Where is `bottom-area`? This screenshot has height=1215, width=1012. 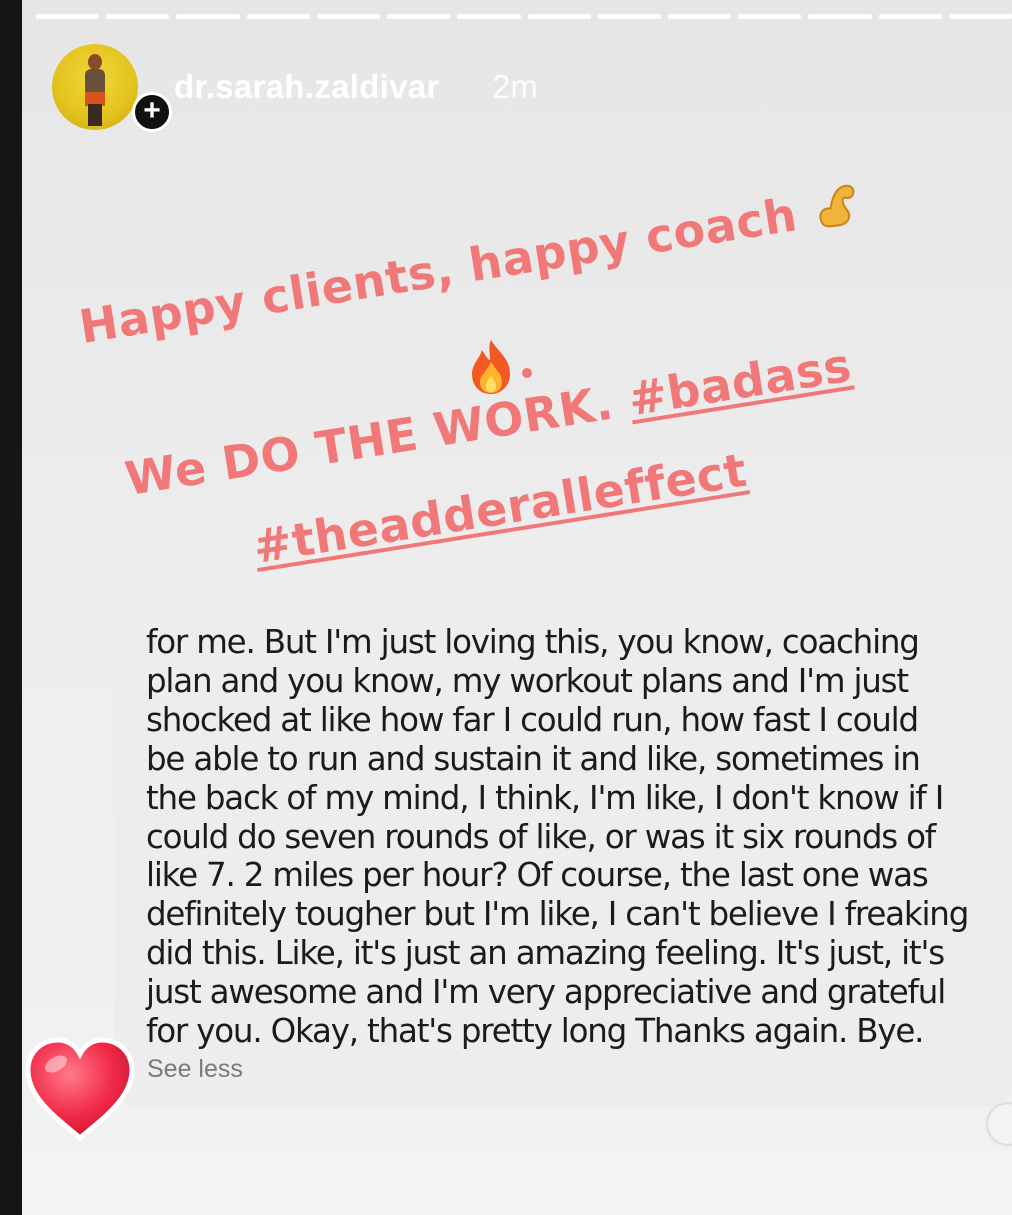 bottom-area is located at coordinates (517, 1182).